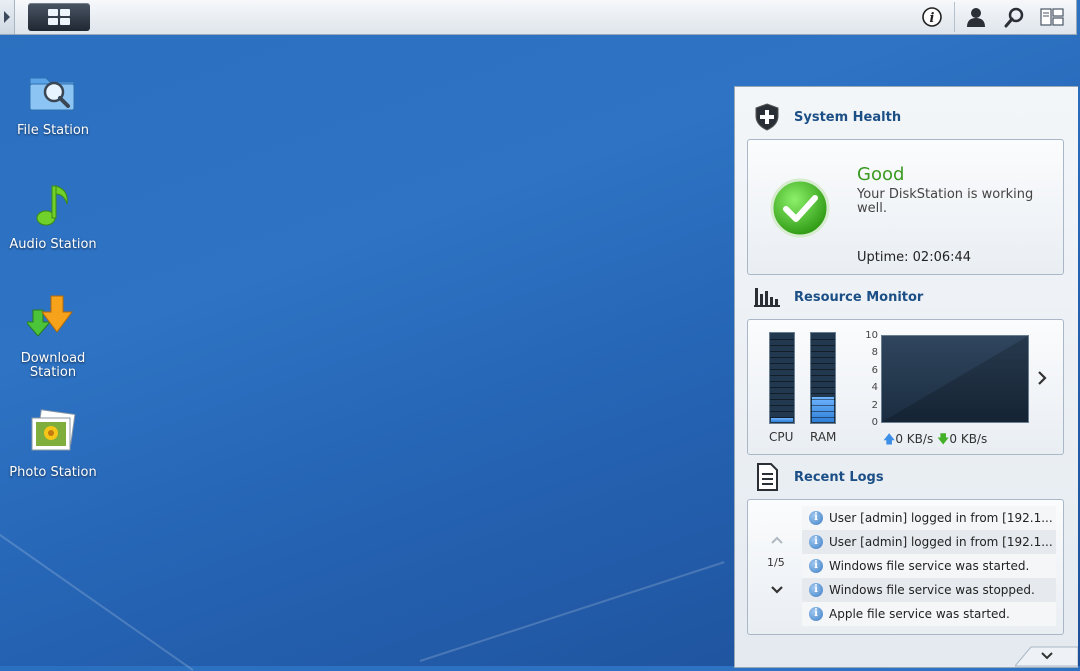 The image size is (1080, 671). I want to click on graph-sheen, so click(955, 379).